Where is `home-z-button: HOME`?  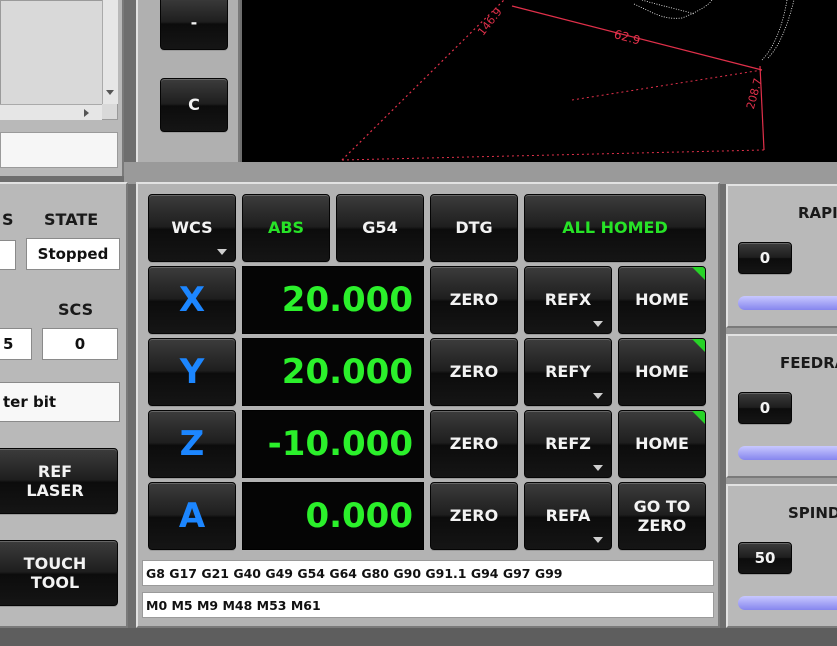
home-z-button: HOME is located at coordinates (662, 444).